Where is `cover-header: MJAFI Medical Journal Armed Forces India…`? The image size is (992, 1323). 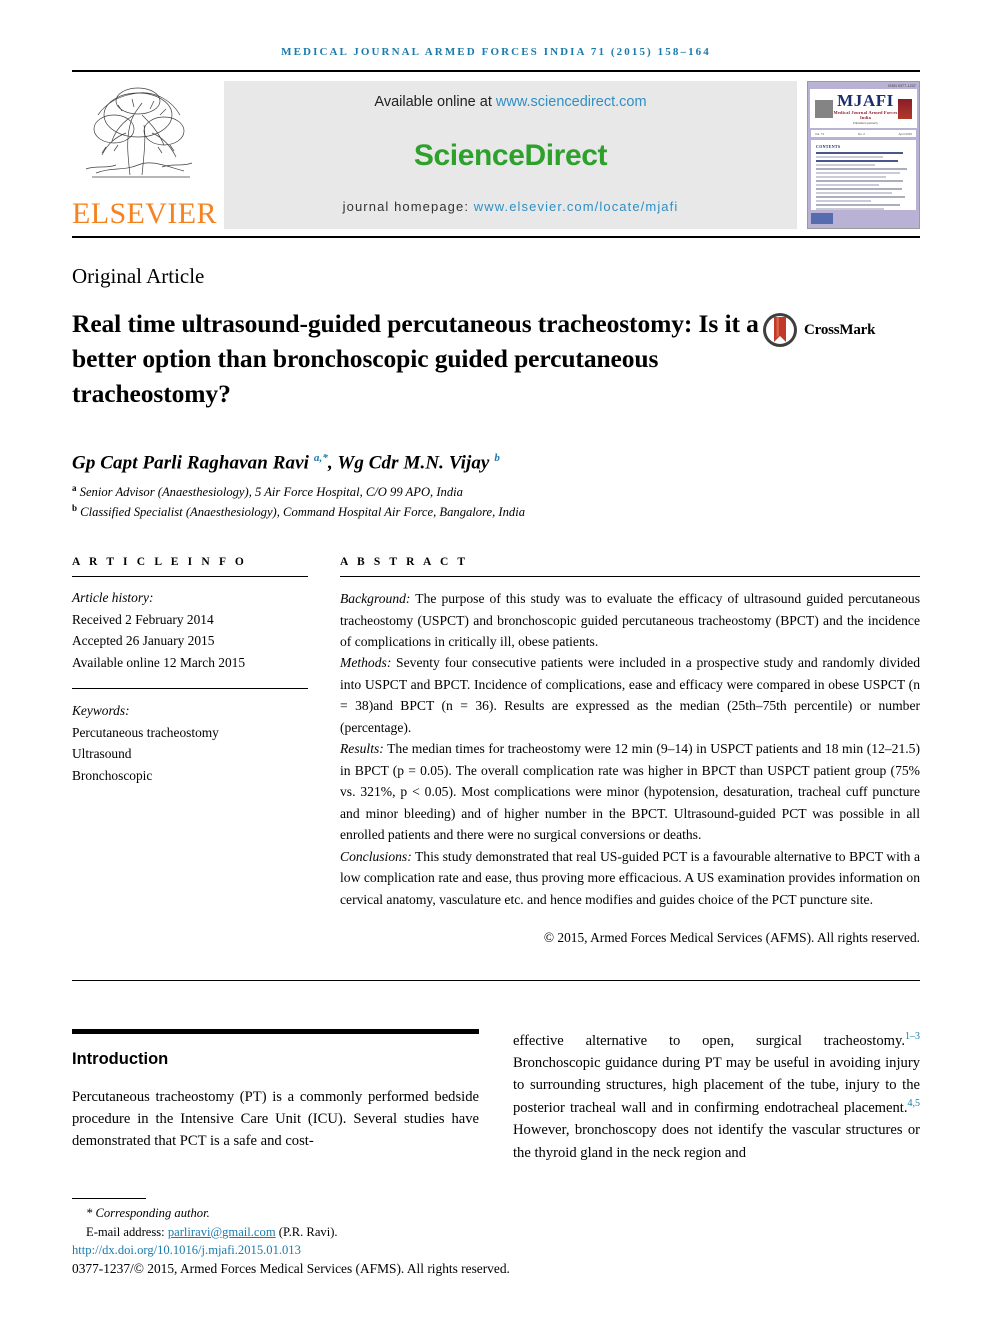
cover-header: MJAFI Medical Journal Armed Forces India… is located at coordinates (863, 108).